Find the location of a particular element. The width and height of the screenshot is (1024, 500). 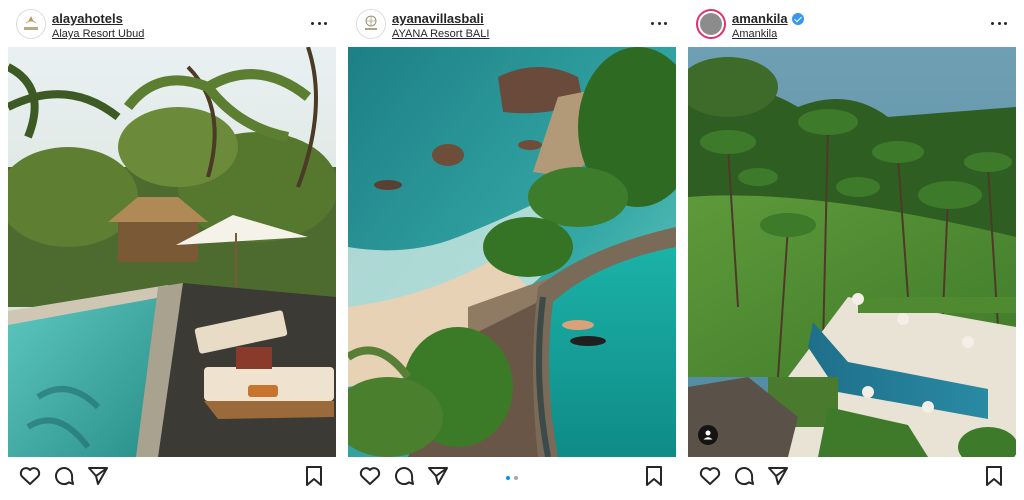

user-info: ayanavillasbali AYANA Resort BALI is located at coordinates (440, 26).